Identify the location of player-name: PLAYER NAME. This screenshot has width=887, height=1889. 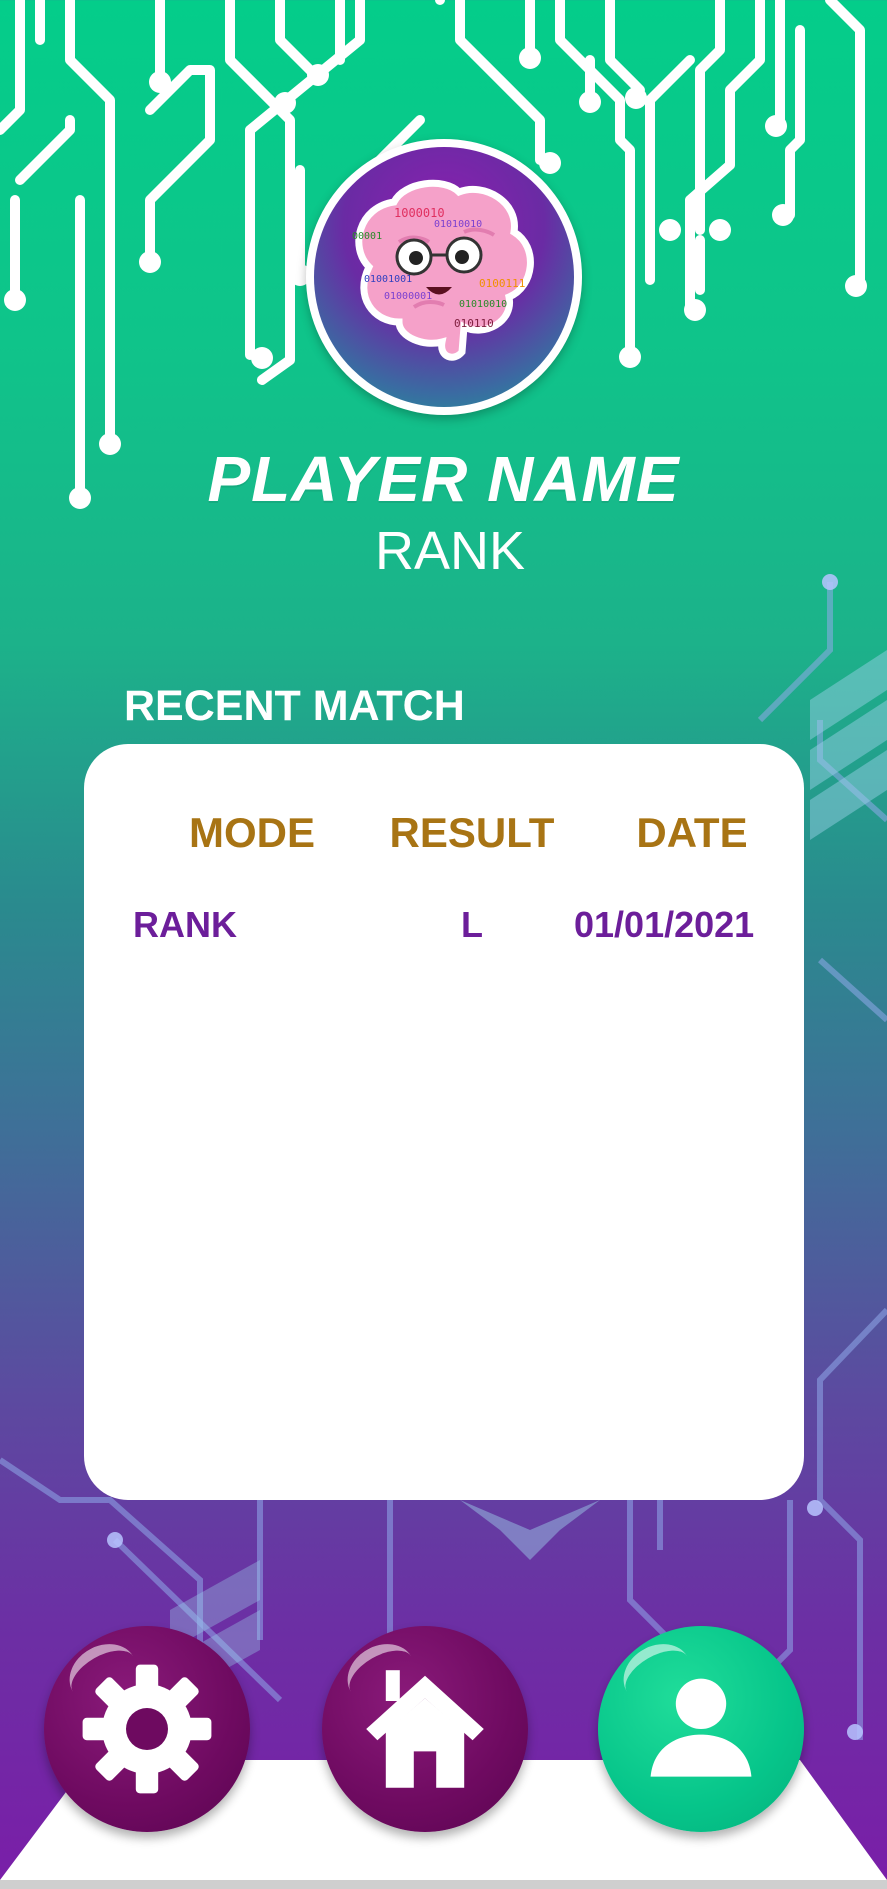
(443, 479).